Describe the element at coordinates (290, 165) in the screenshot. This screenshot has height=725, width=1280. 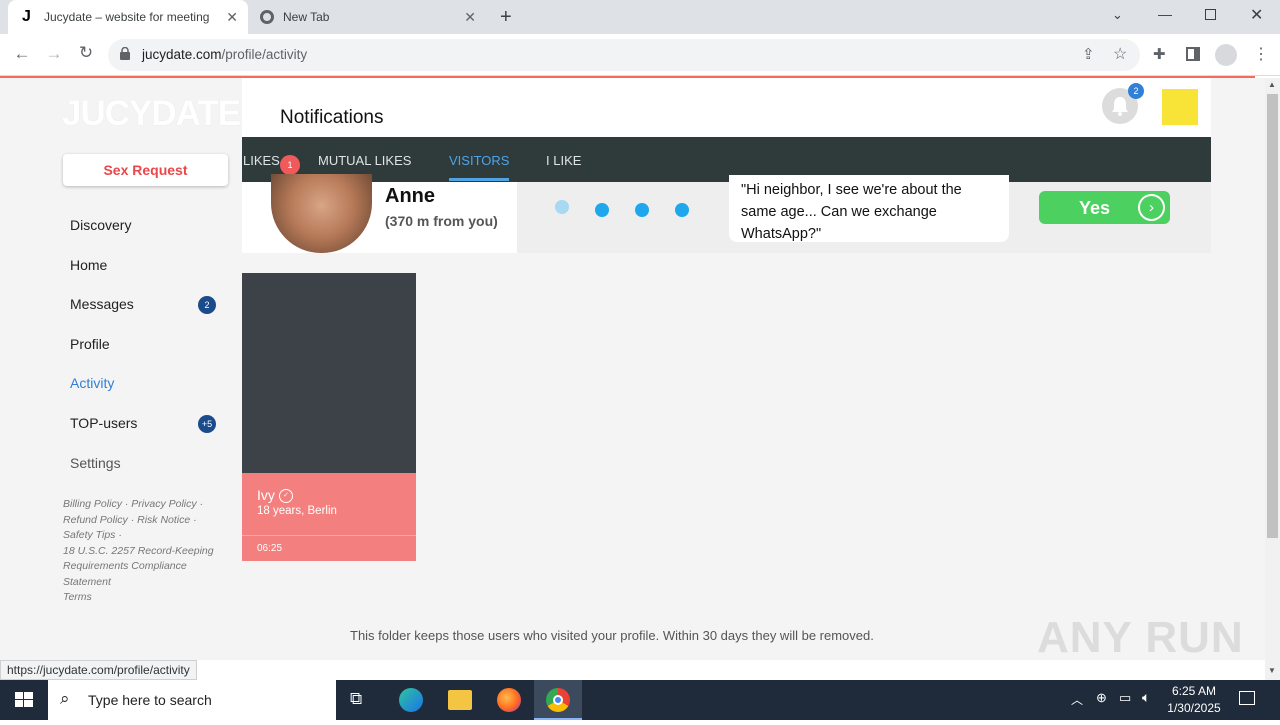
I see `likes-count-badge: 1` at that location.